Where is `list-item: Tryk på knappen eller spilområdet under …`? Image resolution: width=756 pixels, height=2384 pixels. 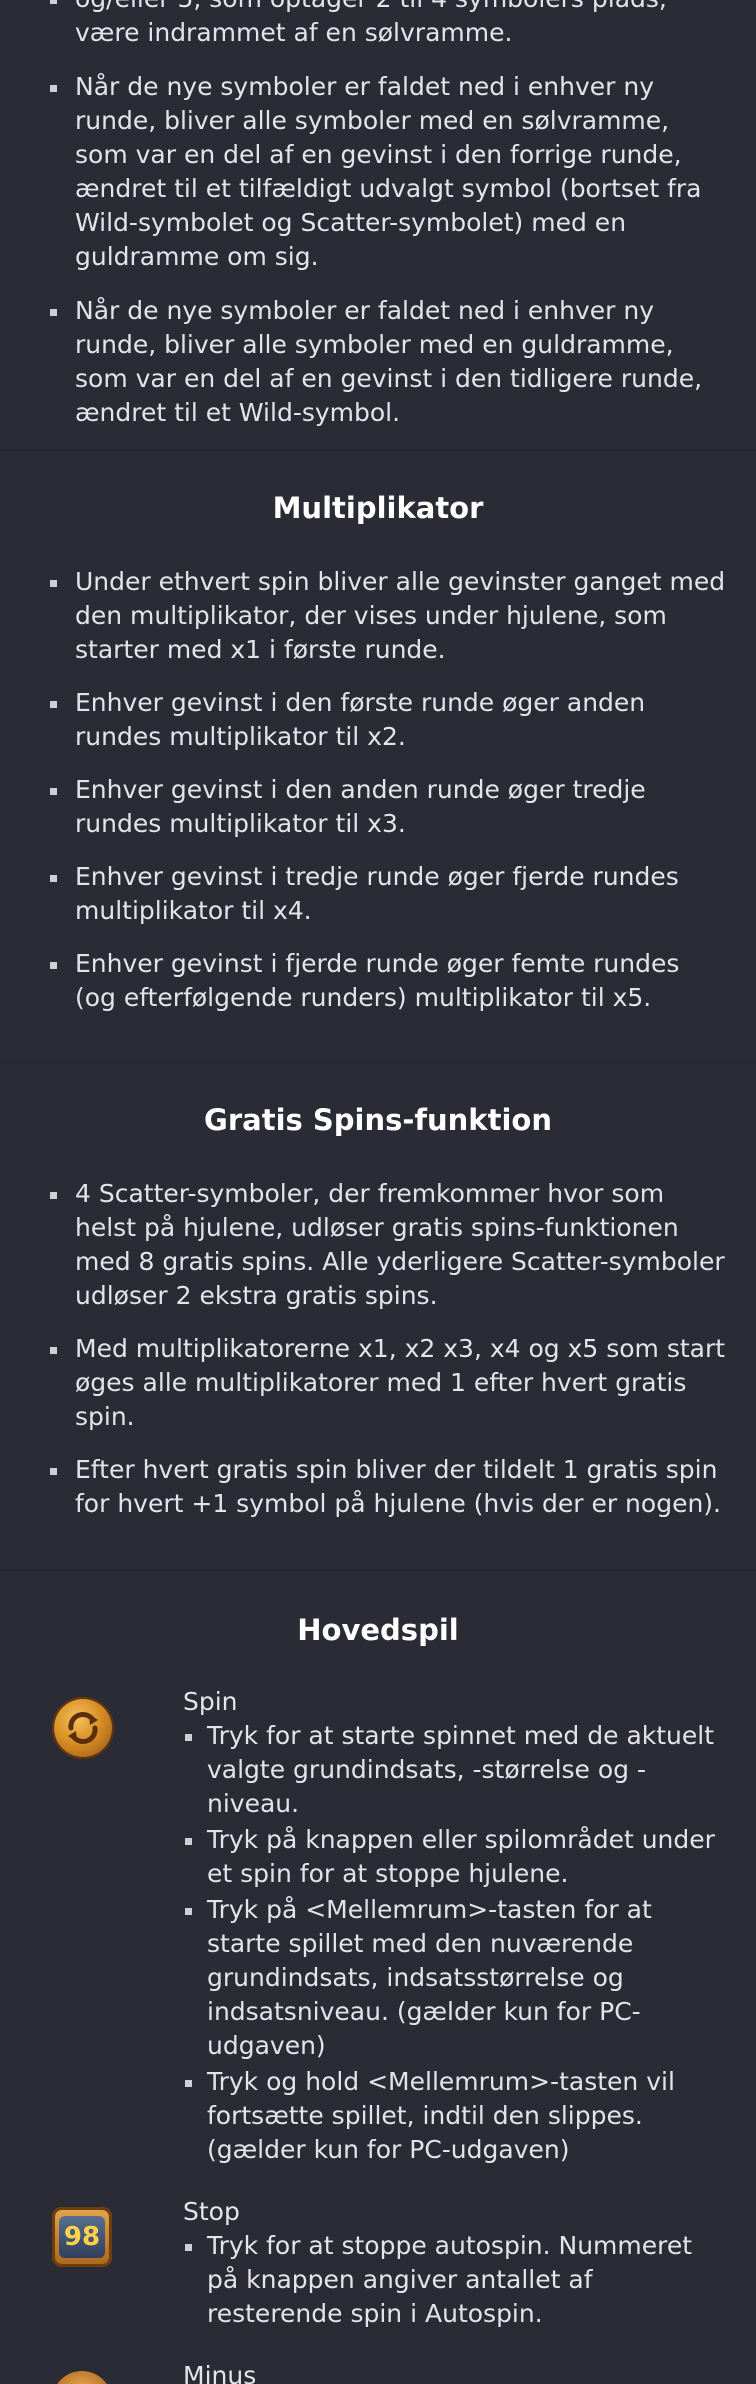
list-item: Tryk på knappen eller spilområdet under … is located at coordinates (454, 1857).